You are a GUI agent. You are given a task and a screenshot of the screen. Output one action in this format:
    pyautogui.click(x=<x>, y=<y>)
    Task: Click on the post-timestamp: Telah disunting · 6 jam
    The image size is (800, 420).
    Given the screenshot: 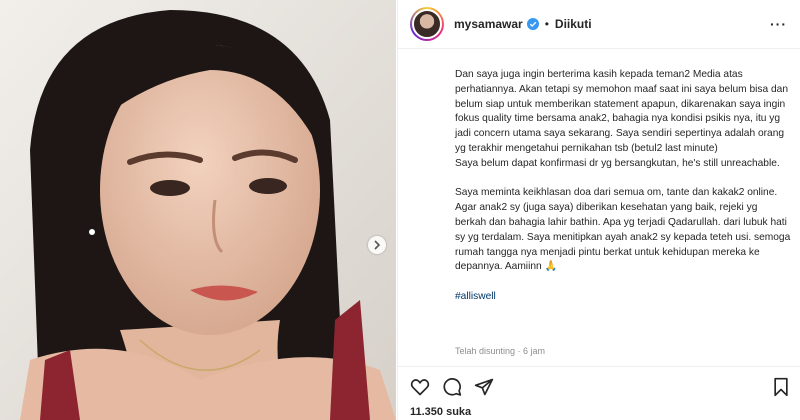 What is the action you would take?
    pyautogui.click(x=500, y=351)
    